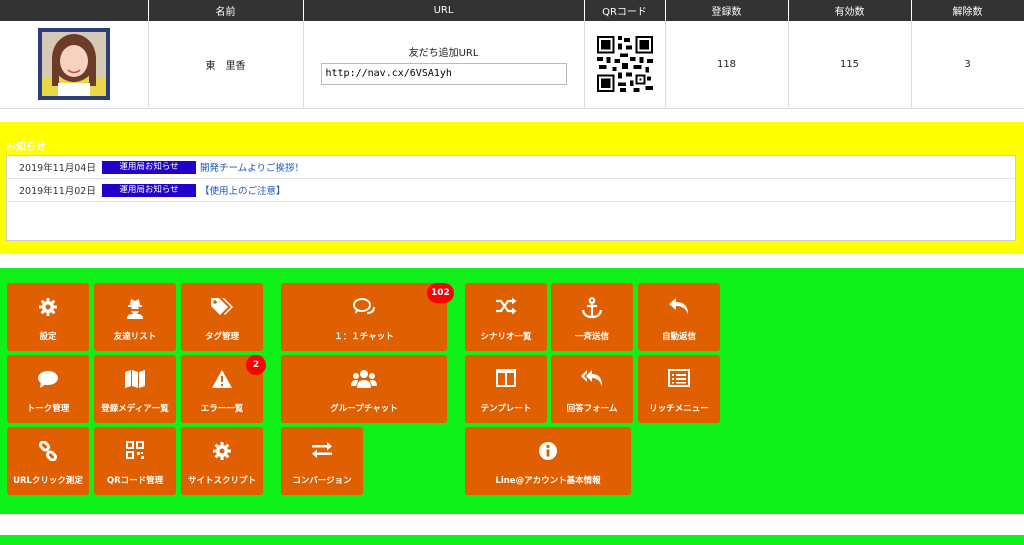 This screenshot has height=545, width=1024. What do you see at coordinates (511, 167) in the screenshot?
I see `list-item: 2019年11月04日 運用局お知らせ 開発チームよりご挨拶！` at bounding box center [511, 167].